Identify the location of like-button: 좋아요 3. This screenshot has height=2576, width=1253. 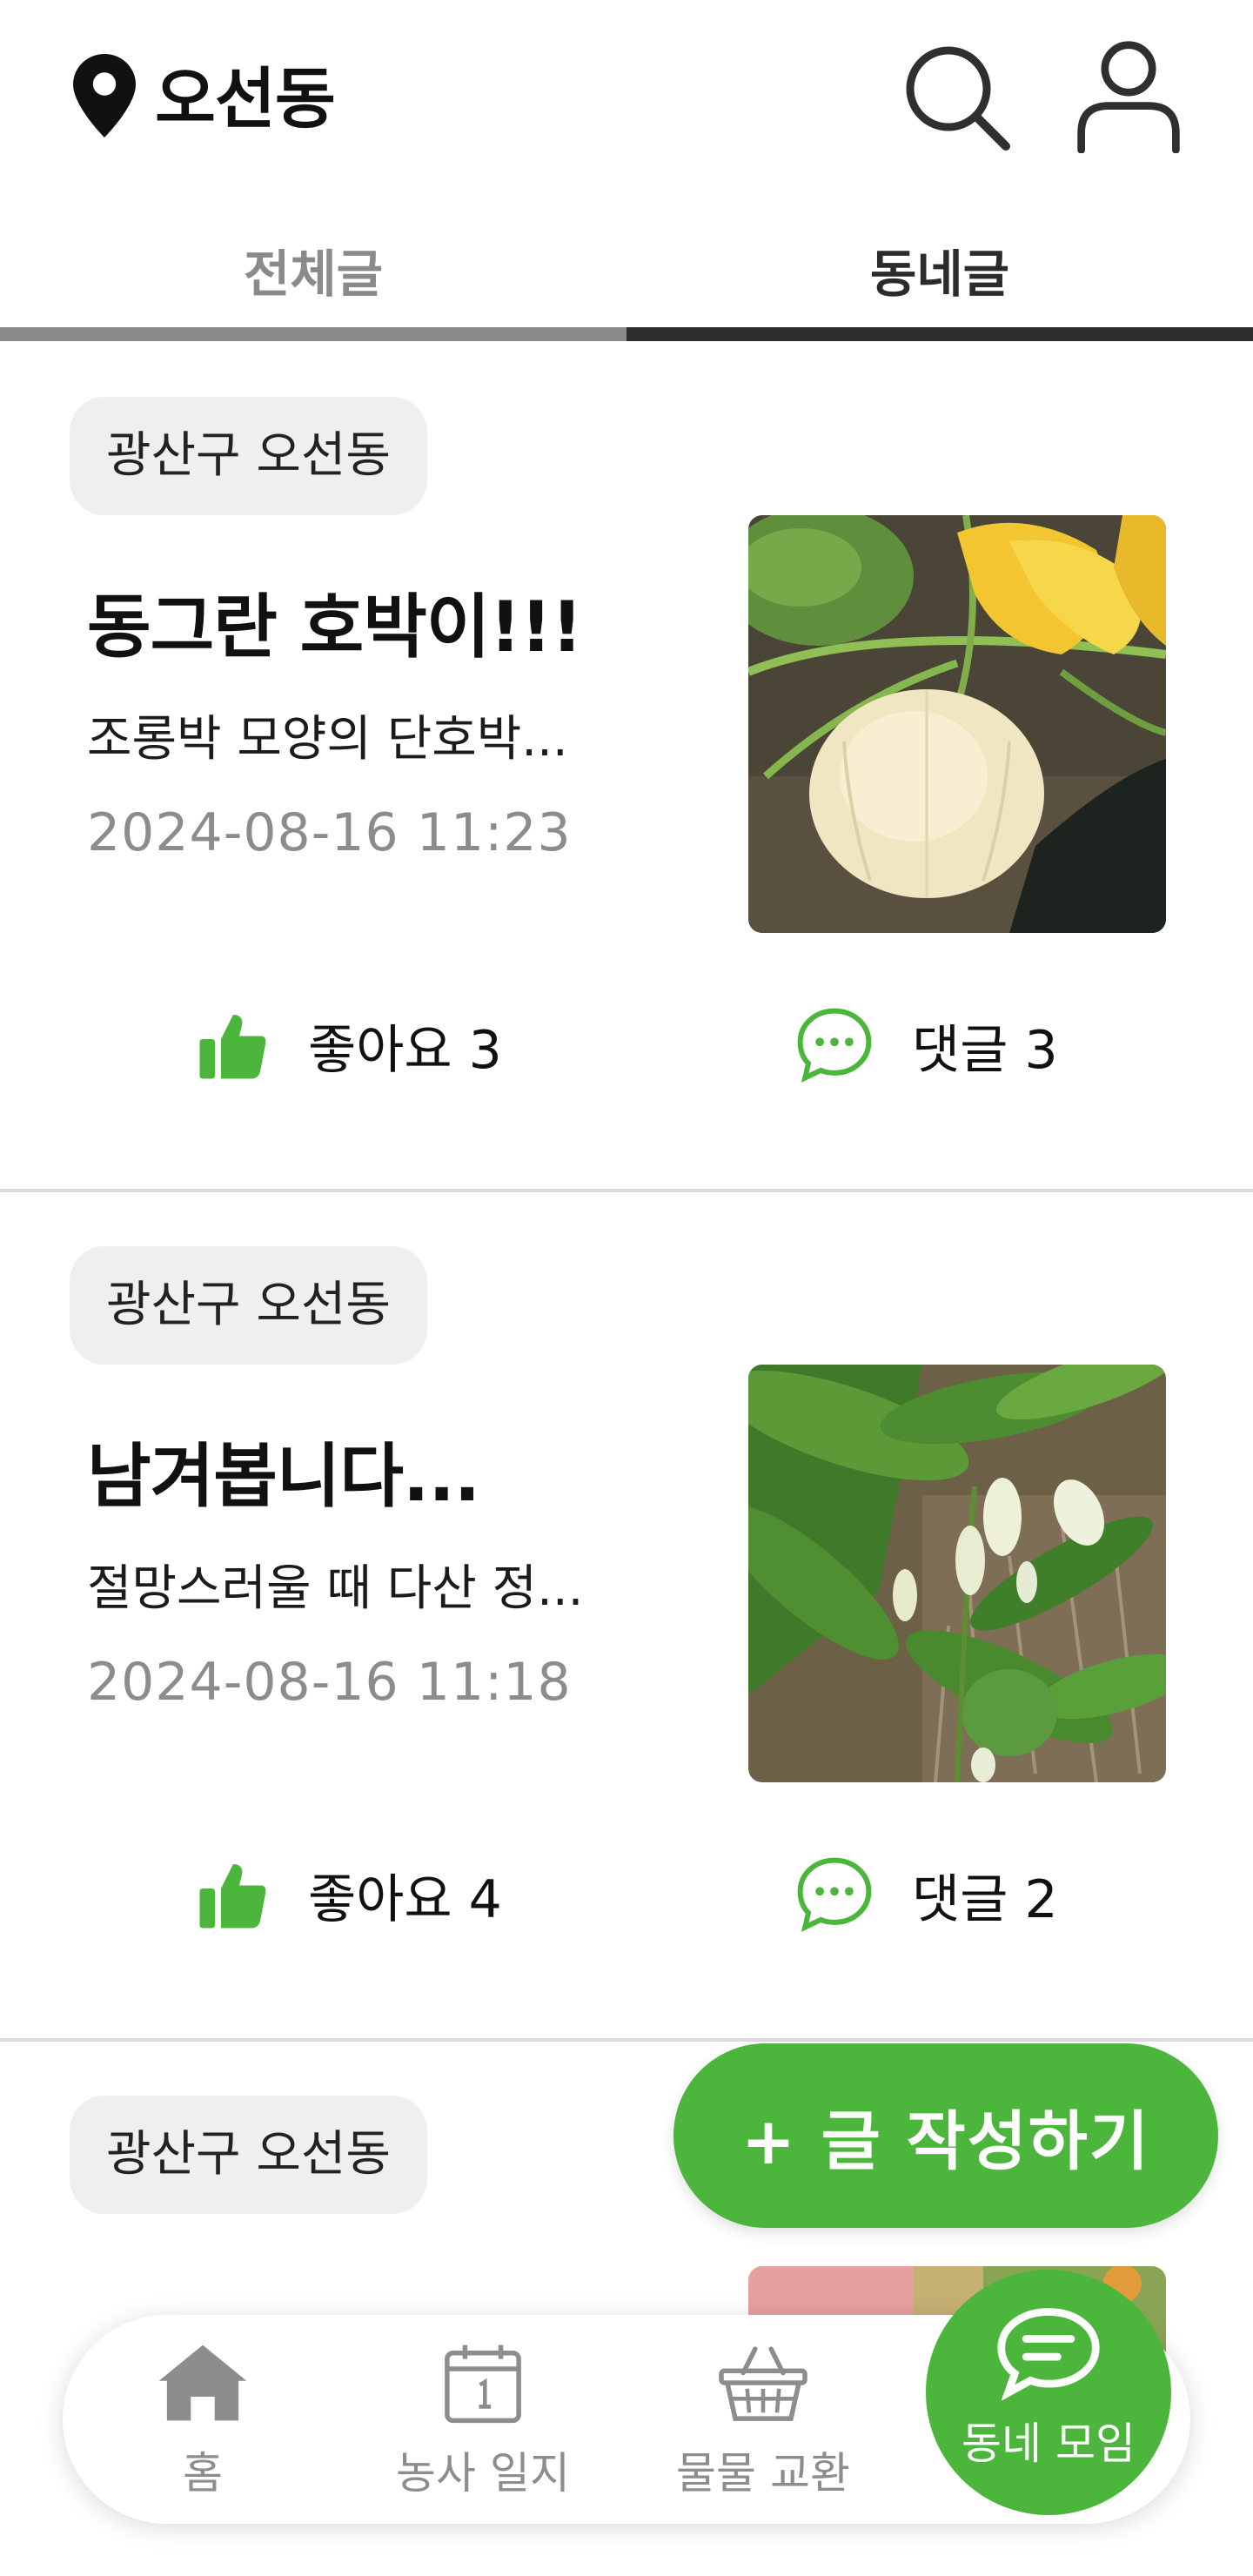
(349, 1045).